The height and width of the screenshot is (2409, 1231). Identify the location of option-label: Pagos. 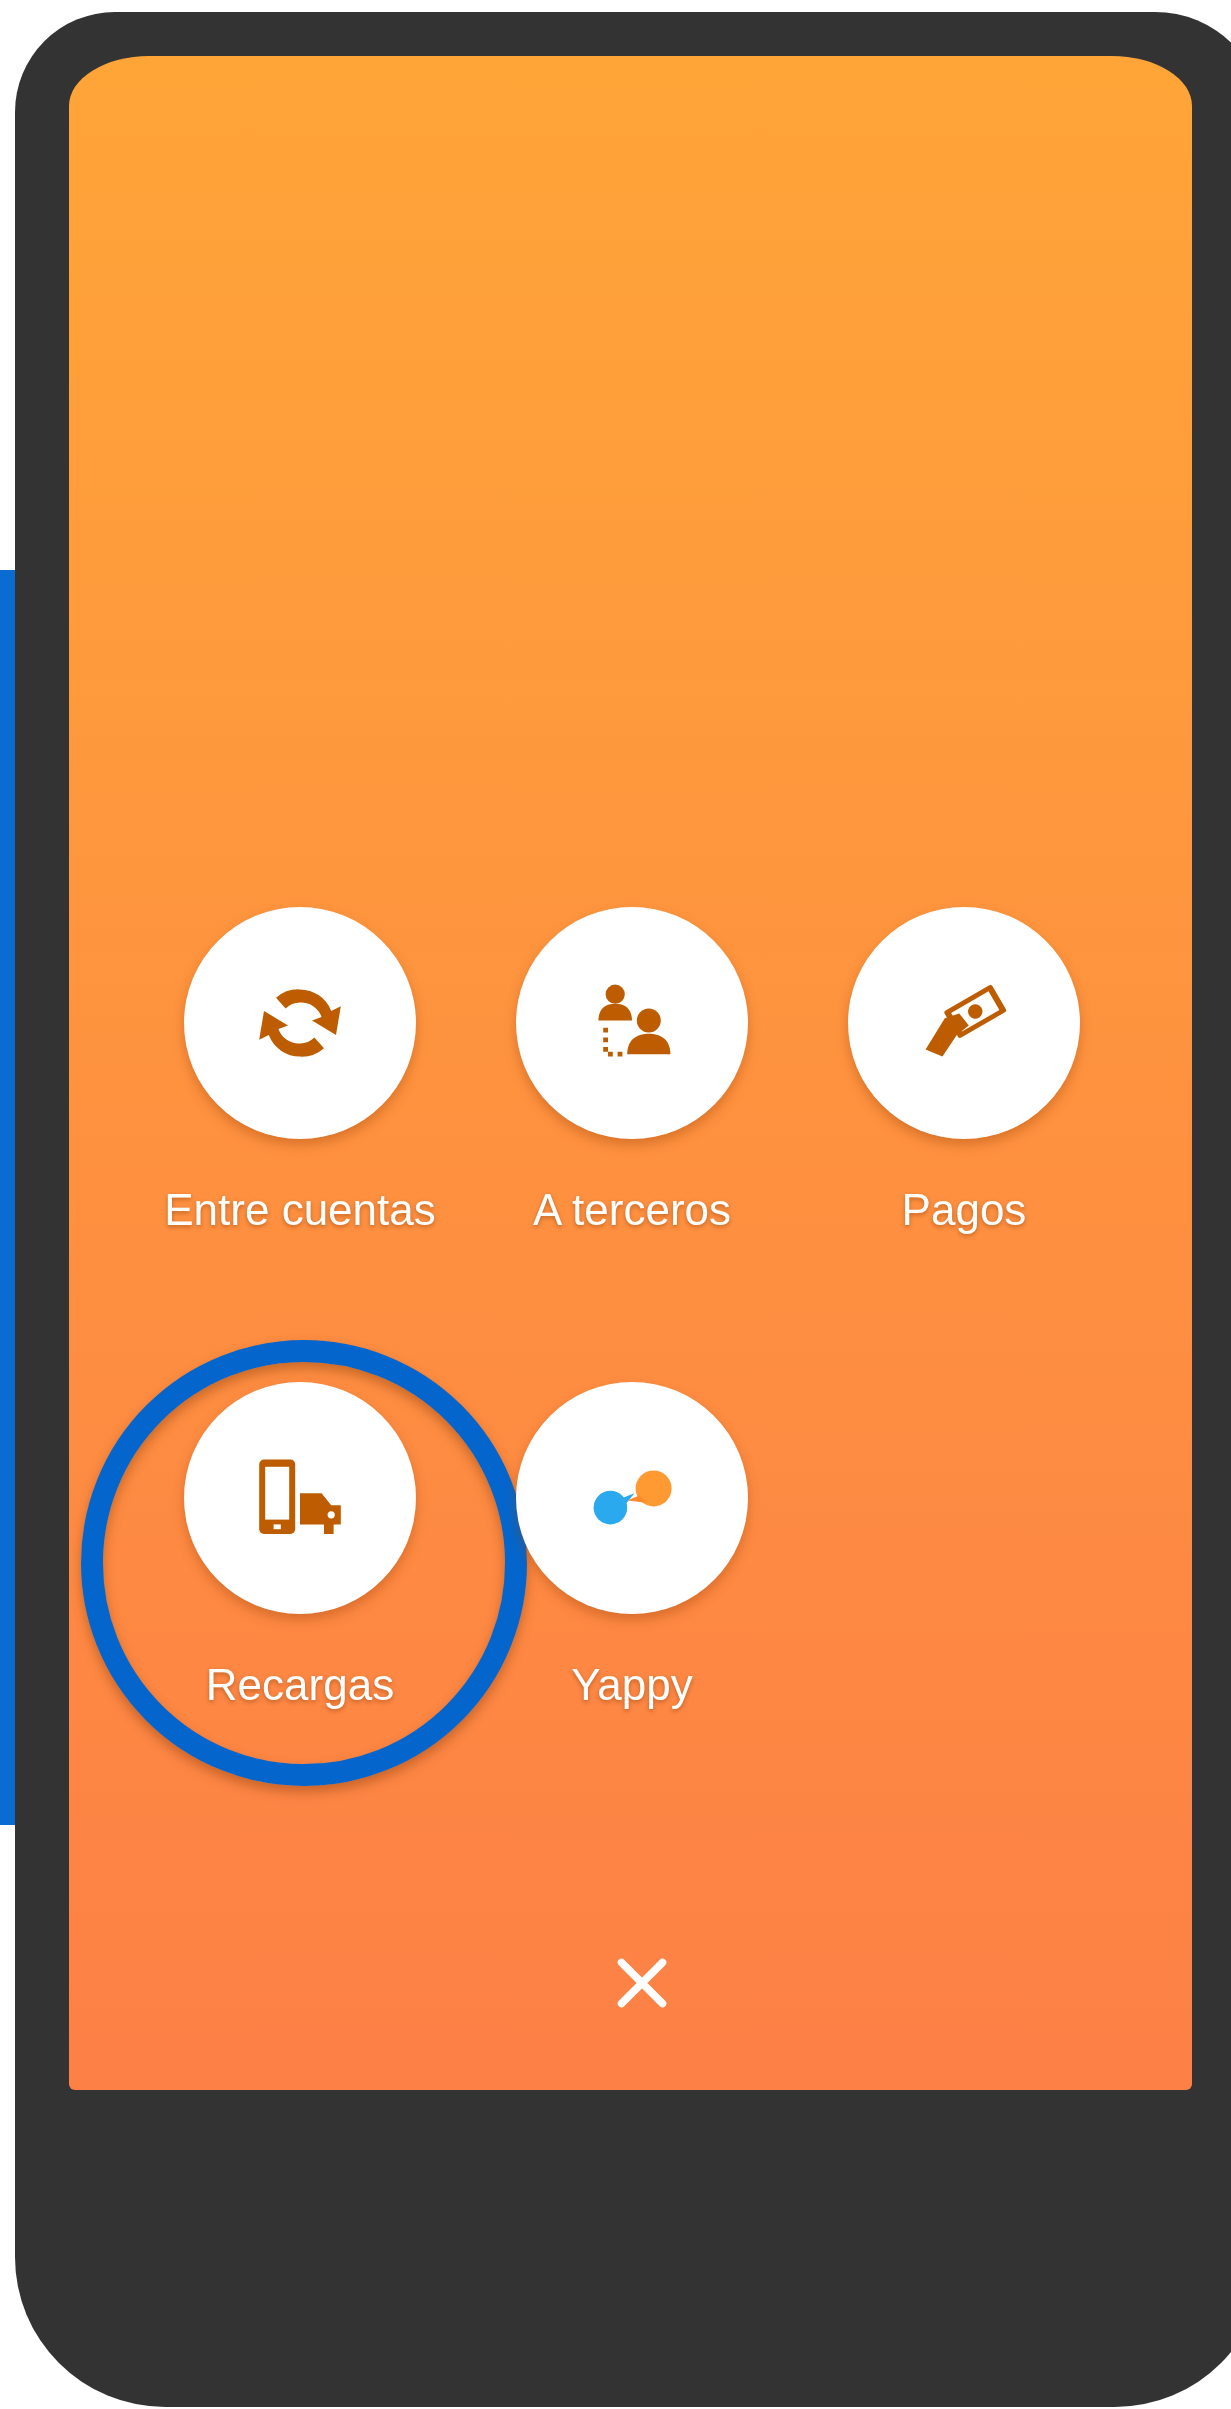
(964, 1210).